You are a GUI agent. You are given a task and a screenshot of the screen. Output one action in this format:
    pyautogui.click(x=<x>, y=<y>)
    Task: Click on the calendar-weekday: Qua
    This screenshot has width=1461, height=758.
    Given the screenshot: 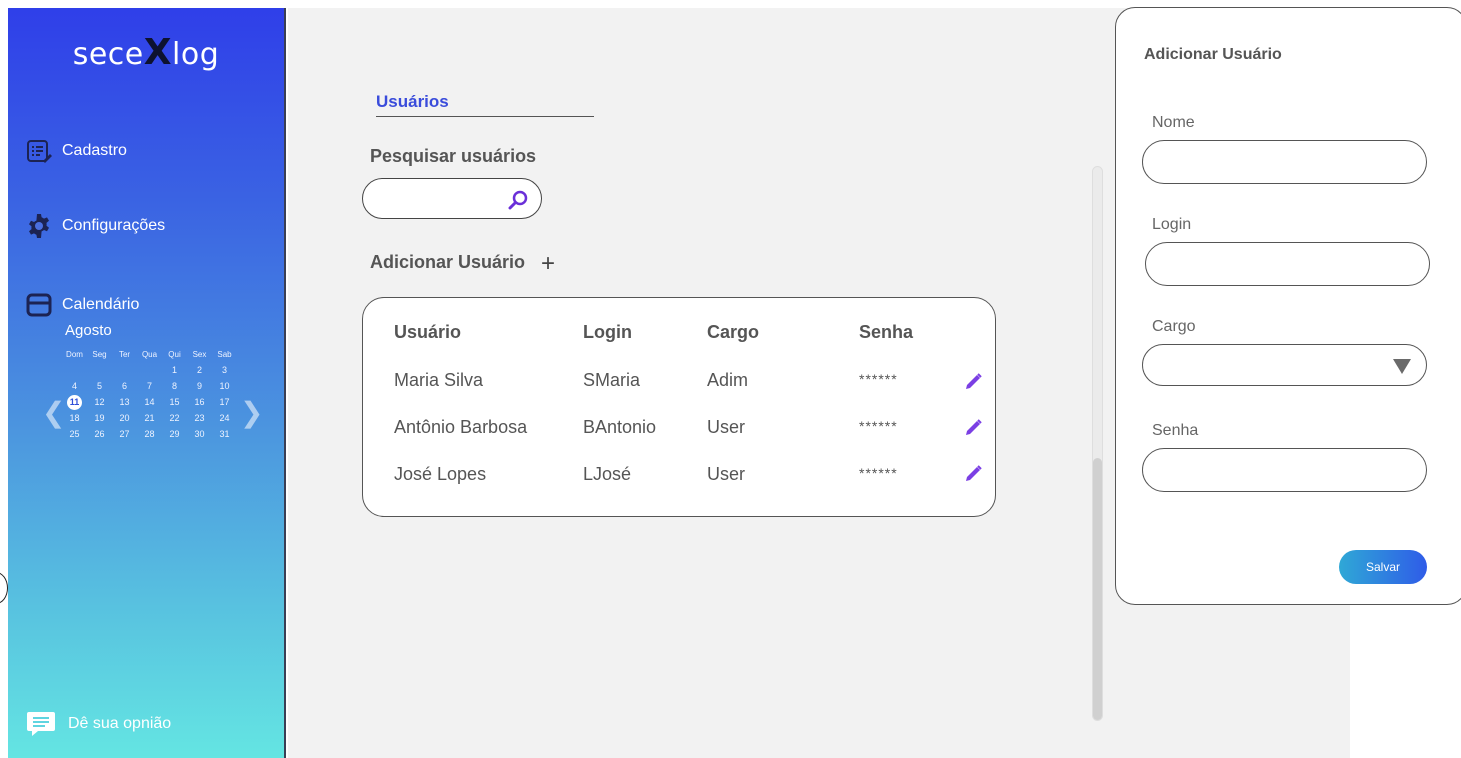 What is the action you would take?
    pyautogui.click(x=149, y=354)
    